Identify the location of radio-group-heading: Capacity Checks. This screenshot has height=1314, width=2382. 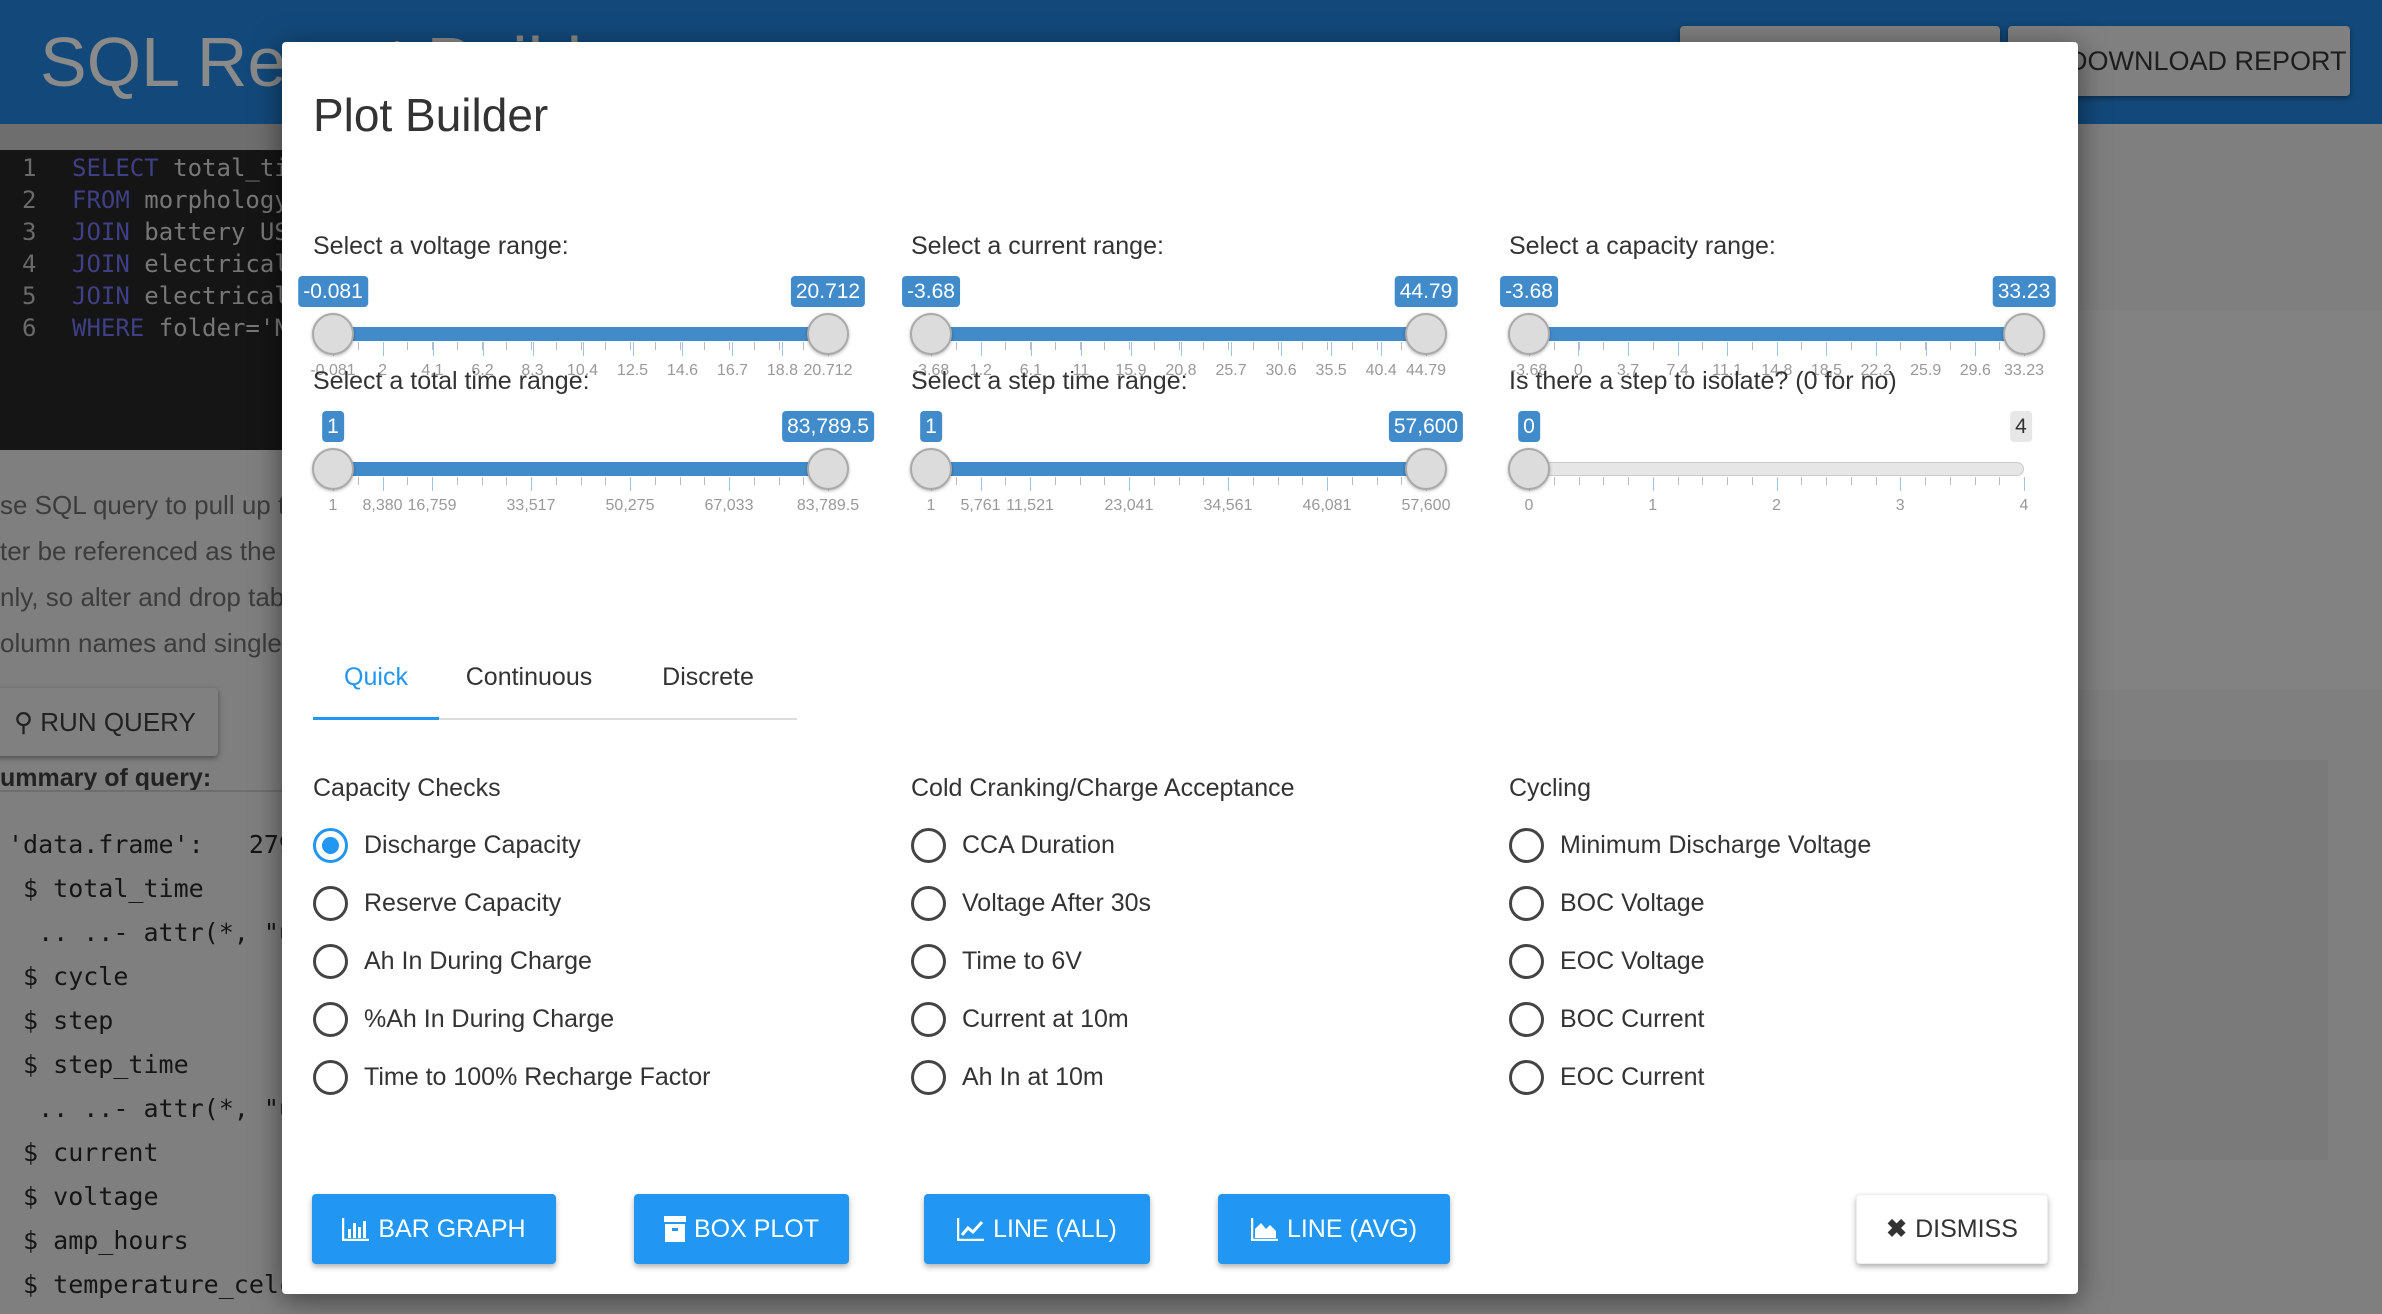
(407, 788).